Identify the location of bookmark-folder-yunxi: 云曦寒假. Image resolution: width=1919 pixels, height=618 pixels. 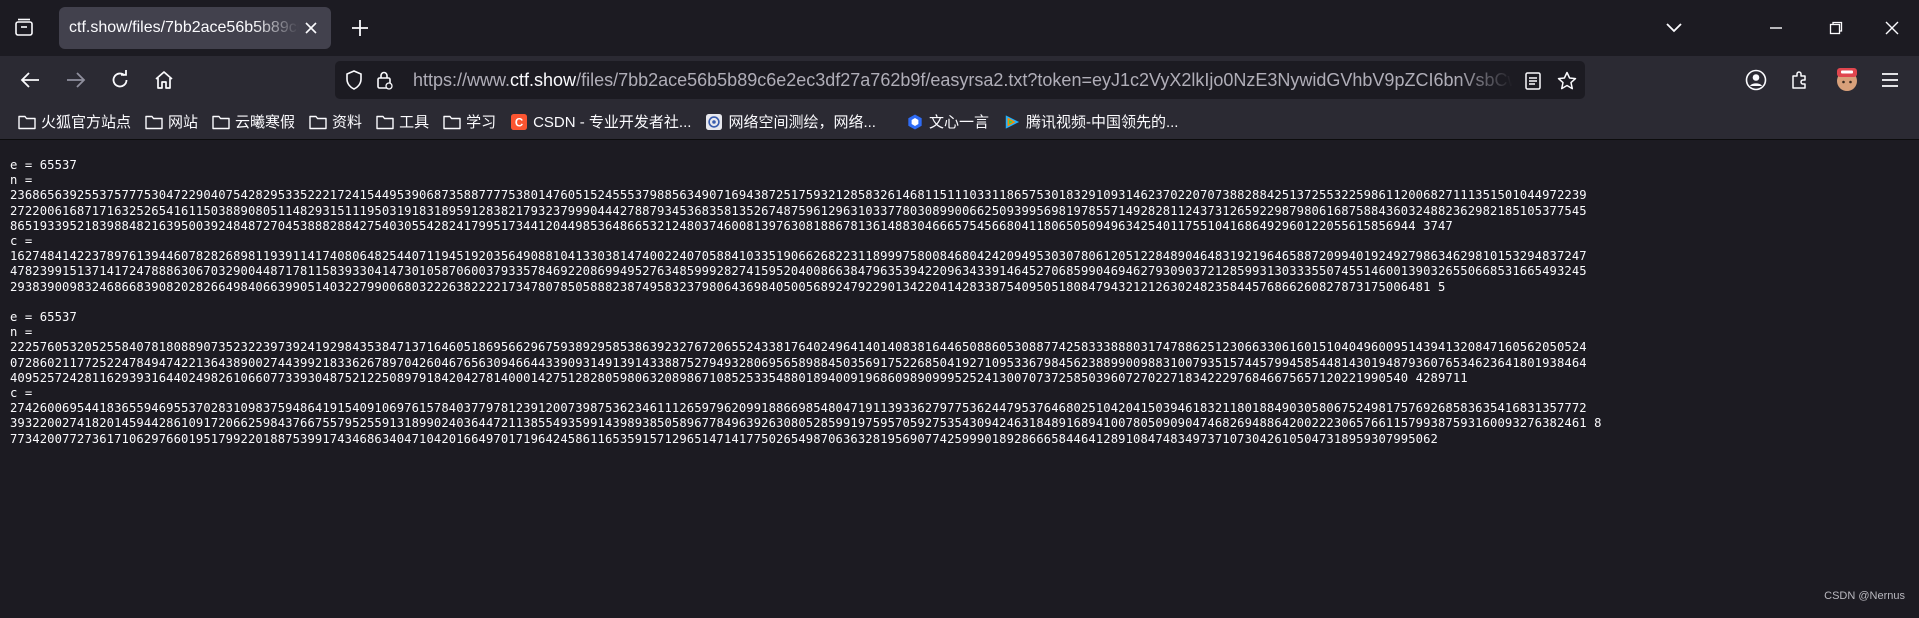
(253, 122).